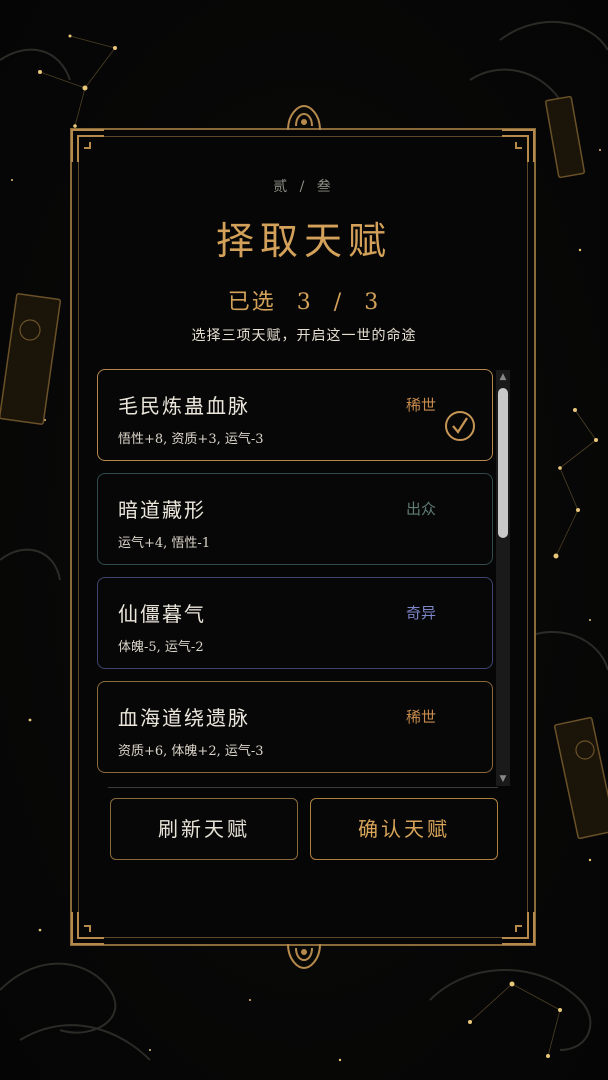  Describe the element at coordinates (460, 426) in the screenshot. I see `checkmark-circle-icon` at that location.